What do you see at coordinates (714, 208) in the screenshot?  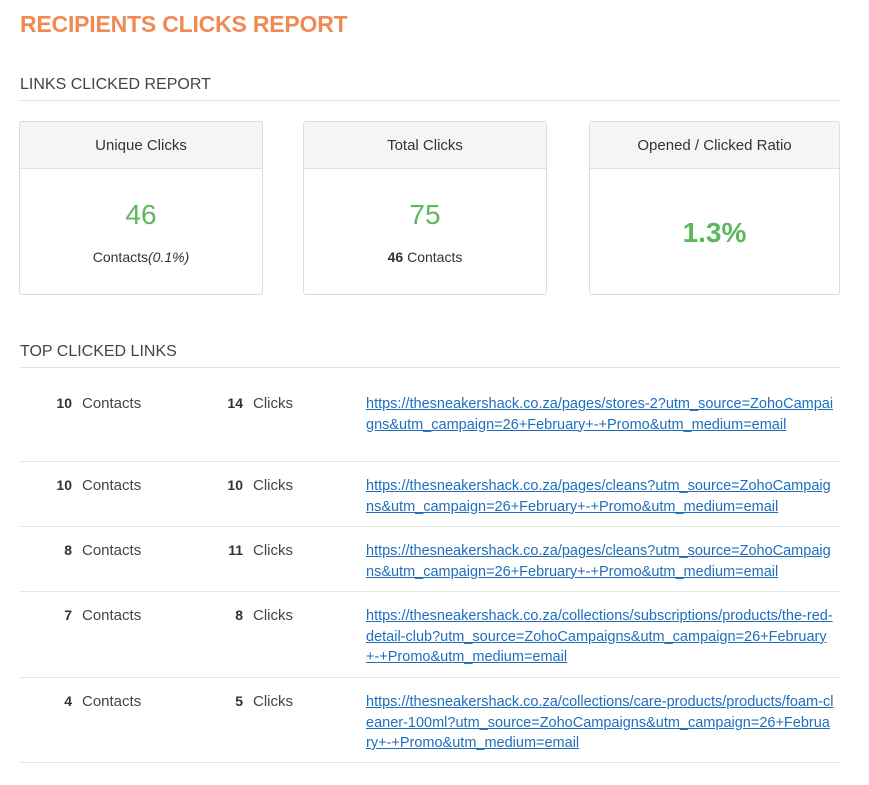 I see `open-click-ratio-card: Opened / Clicked Ratio 1.3%` at bounding box center [714, 208].